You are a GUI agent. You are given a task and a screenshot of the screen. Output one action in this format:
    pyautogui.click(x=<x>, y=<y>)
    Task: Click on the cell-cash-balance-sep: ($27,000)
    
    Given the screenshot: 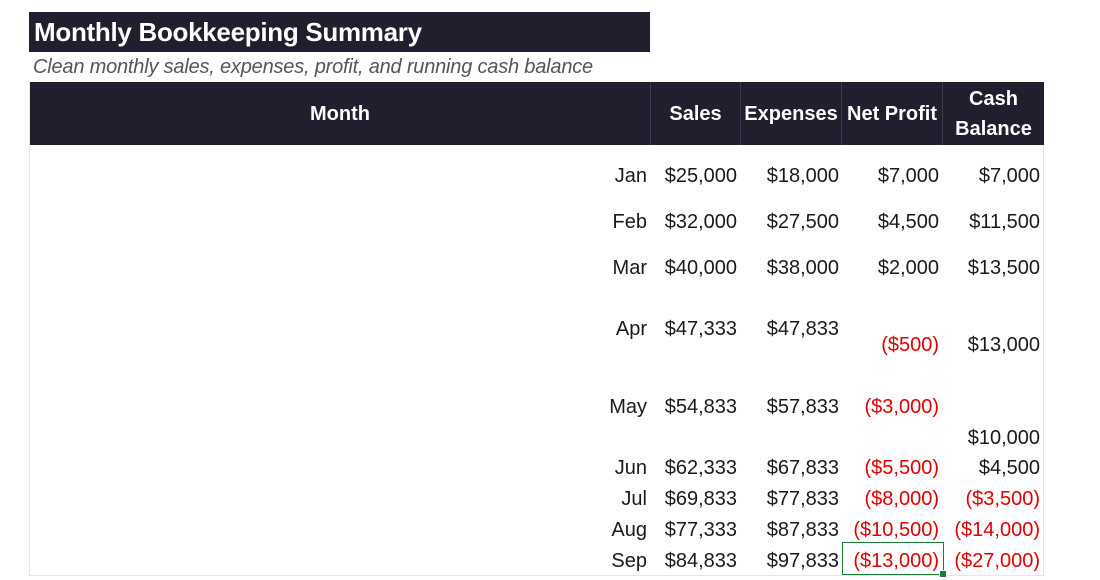 What is the action you would take?
    pyautogui.click(x=997, y=561)
    